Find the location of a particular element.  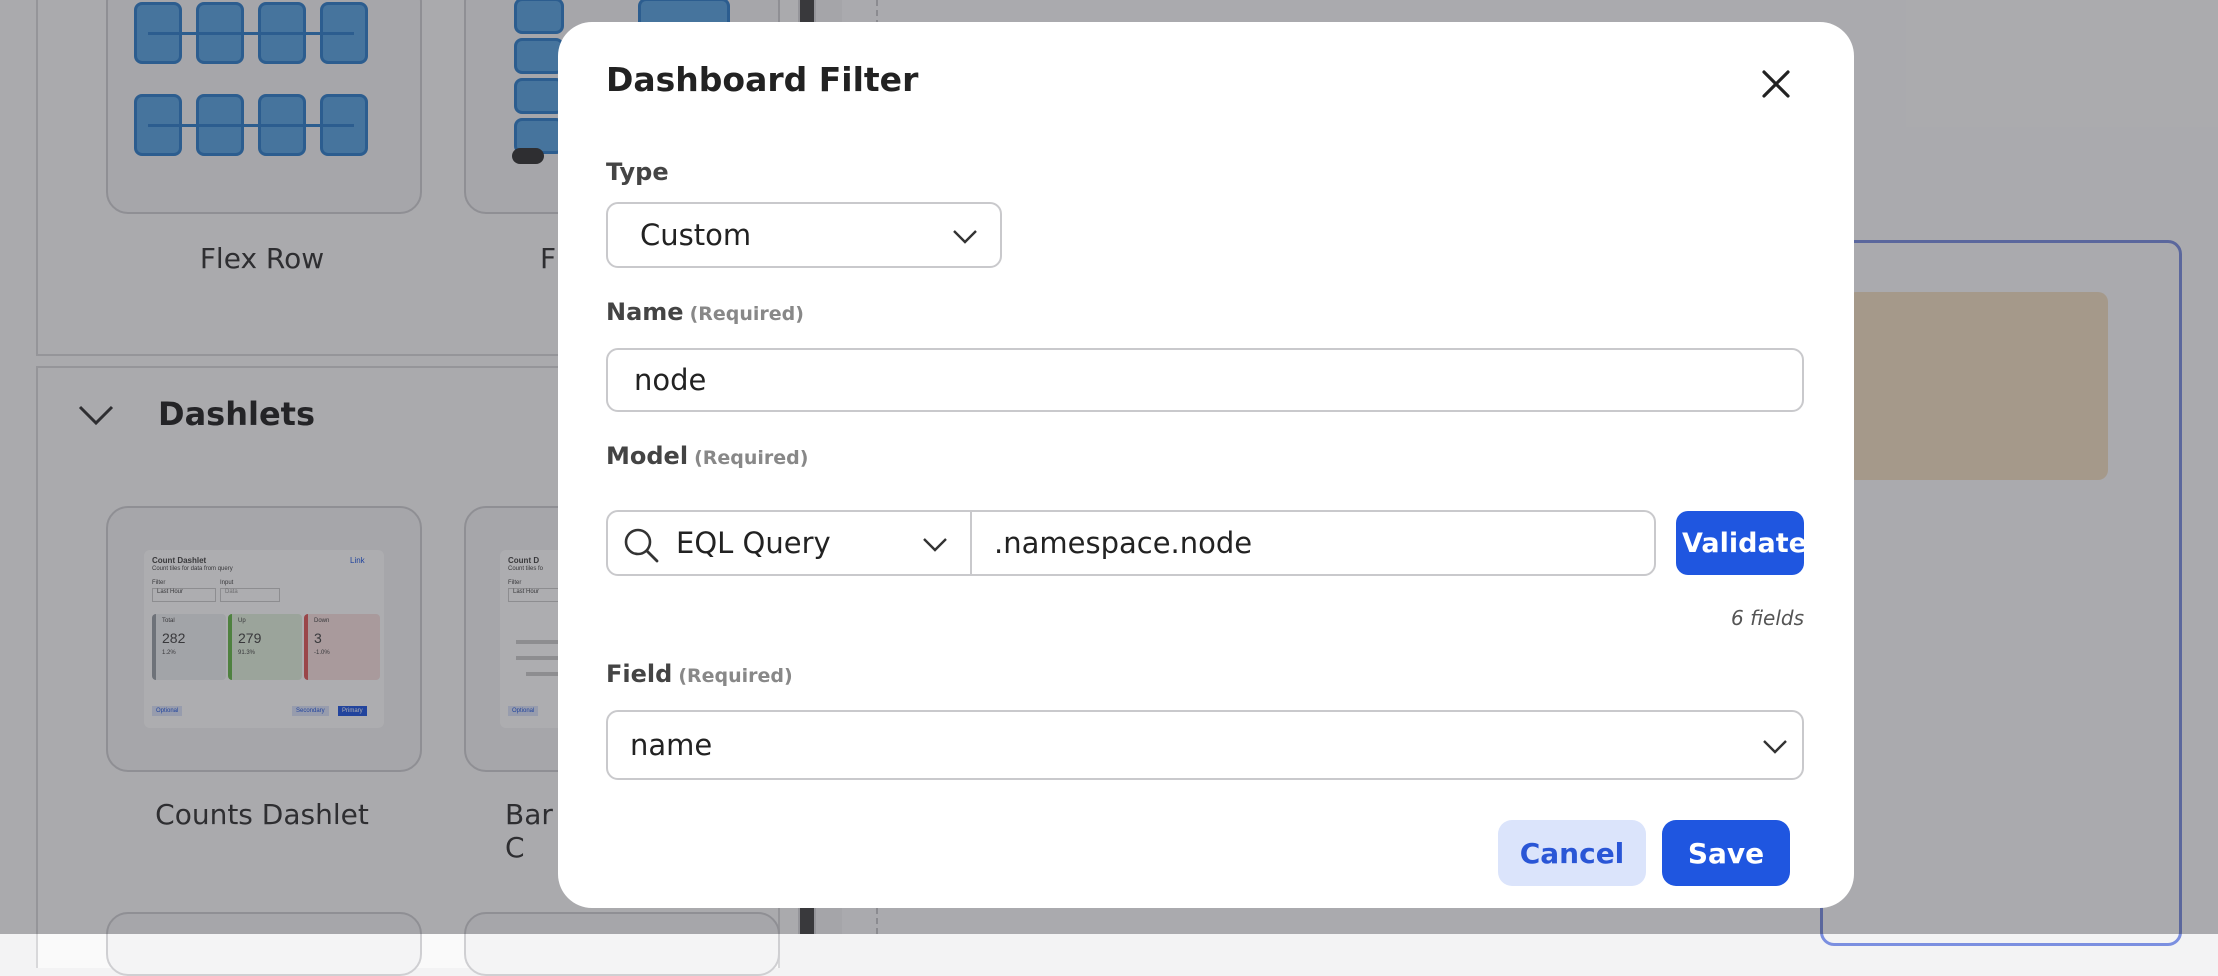

type-select: Custom is located at coordinates (804, 235).